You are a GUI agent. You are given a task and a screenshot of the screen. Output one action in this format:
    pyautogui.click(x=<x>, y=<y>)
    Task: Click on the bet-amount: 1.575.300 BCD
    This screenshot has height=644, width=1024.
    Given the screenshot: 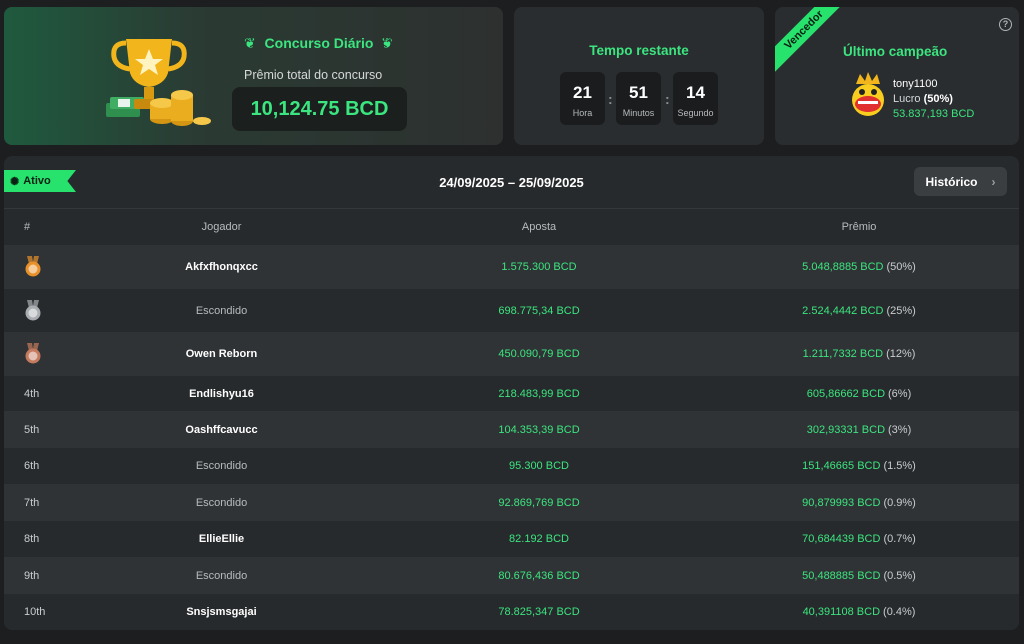 What is the action you would take?
    pyautogui.click(x=539, y=267)
    